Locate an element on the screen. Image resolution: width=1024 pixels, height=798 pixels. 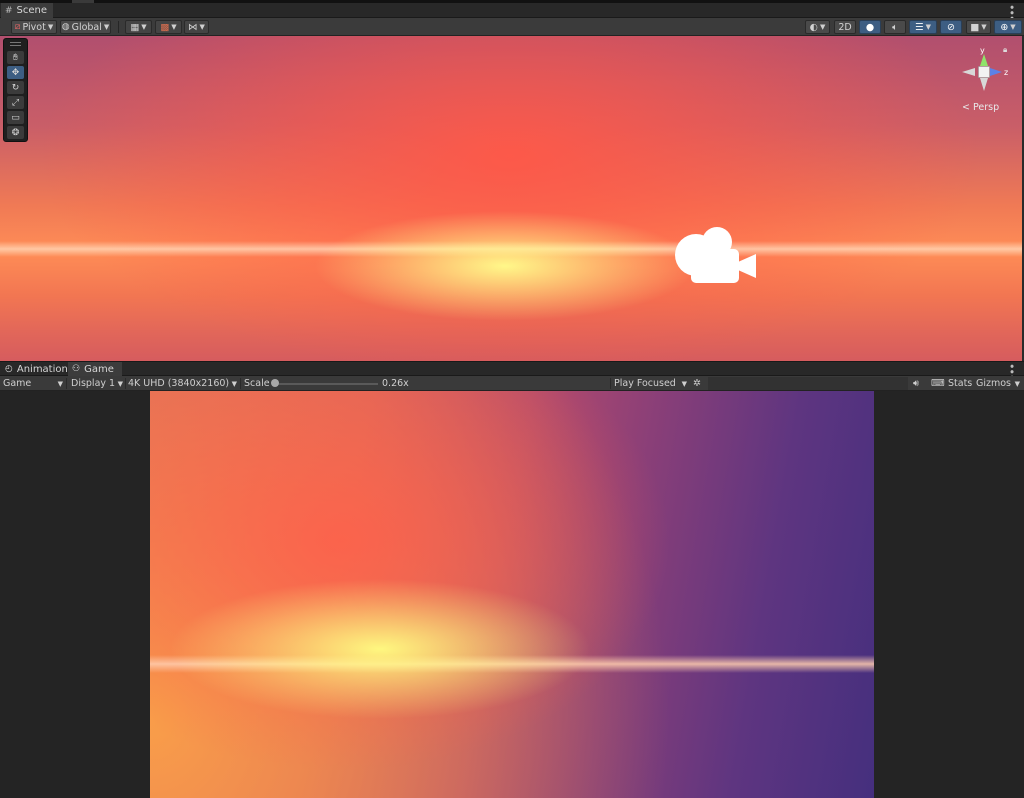
rotate-tool-button: ↻ is located at coordinates (15, 87).